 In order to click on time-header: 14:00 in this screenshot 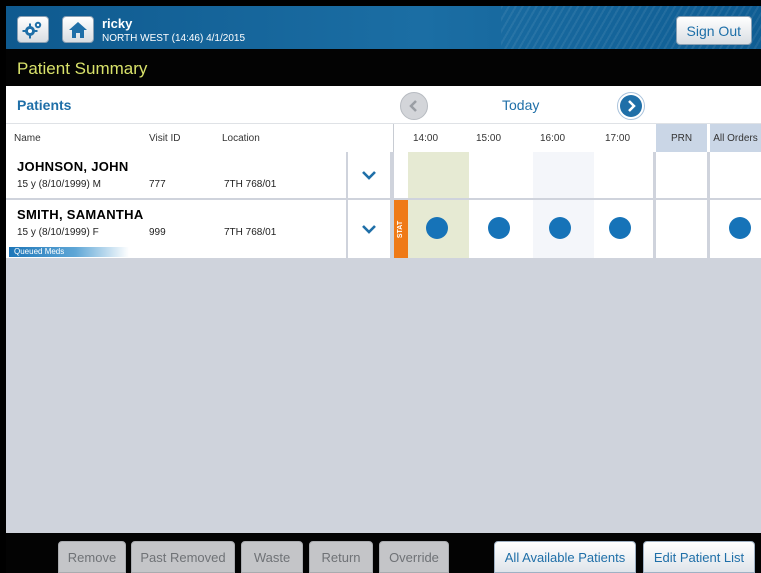, I will do `click(426, 138)`.